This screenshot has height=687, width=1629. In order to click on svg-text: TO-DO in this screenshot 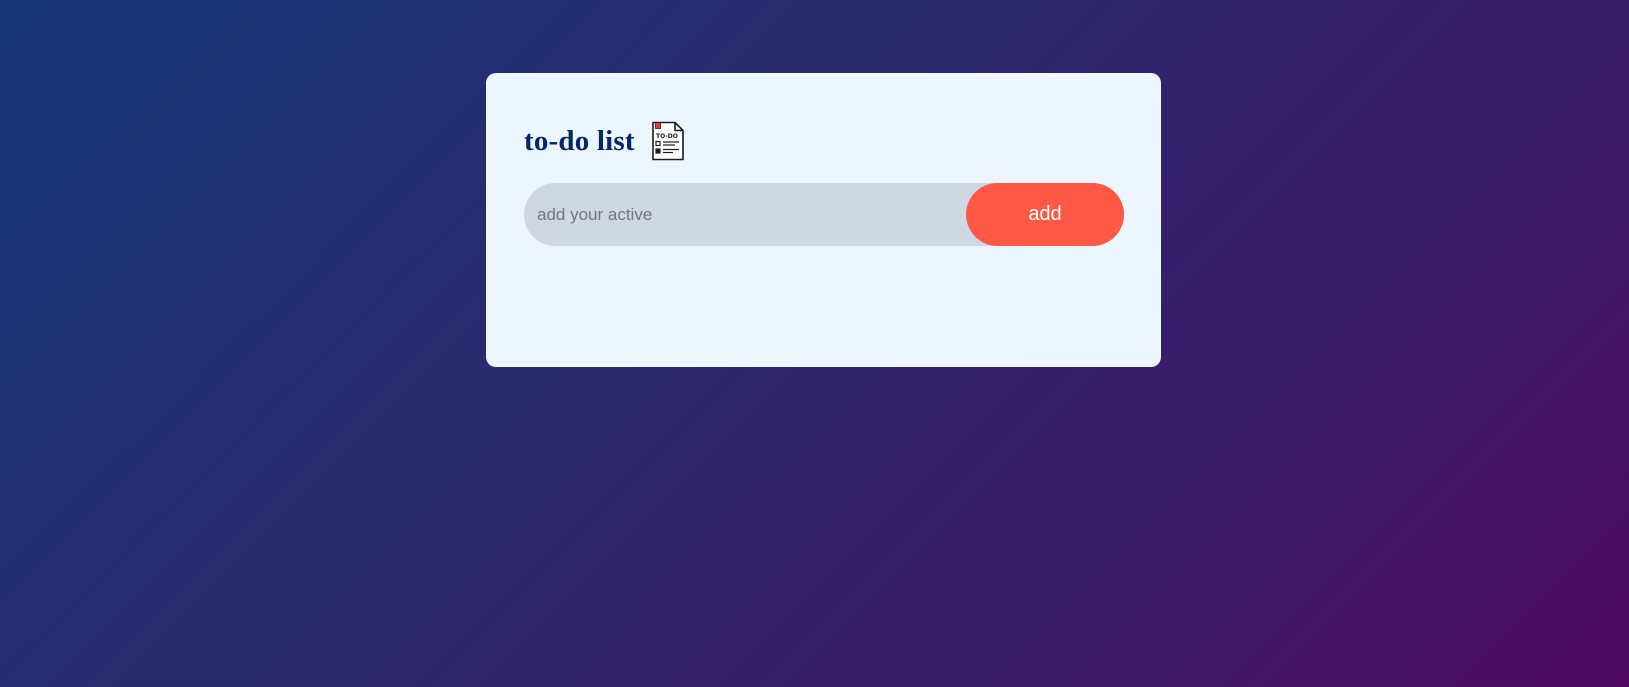, I will do `click(667, 136)`.